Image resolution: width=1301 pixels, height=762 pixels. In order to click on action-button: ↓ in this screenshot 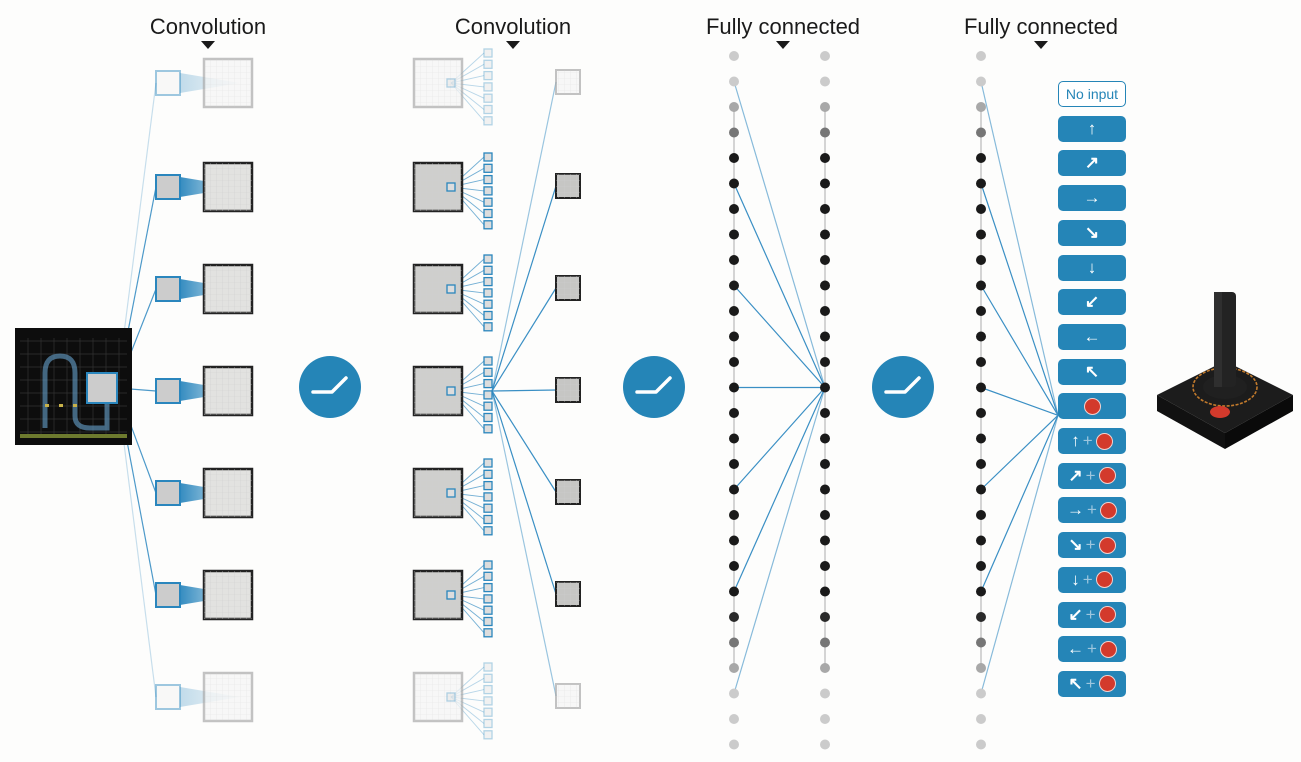, I will do `click(1092, 267)`.